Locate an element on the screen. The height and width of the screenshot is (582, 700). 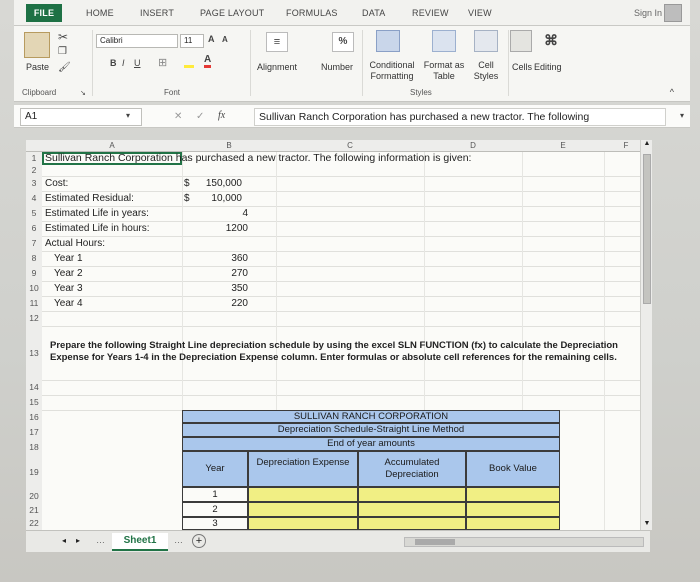
vertical-scrollbar: ▲ ▼ is located at coordinates (646, 335).